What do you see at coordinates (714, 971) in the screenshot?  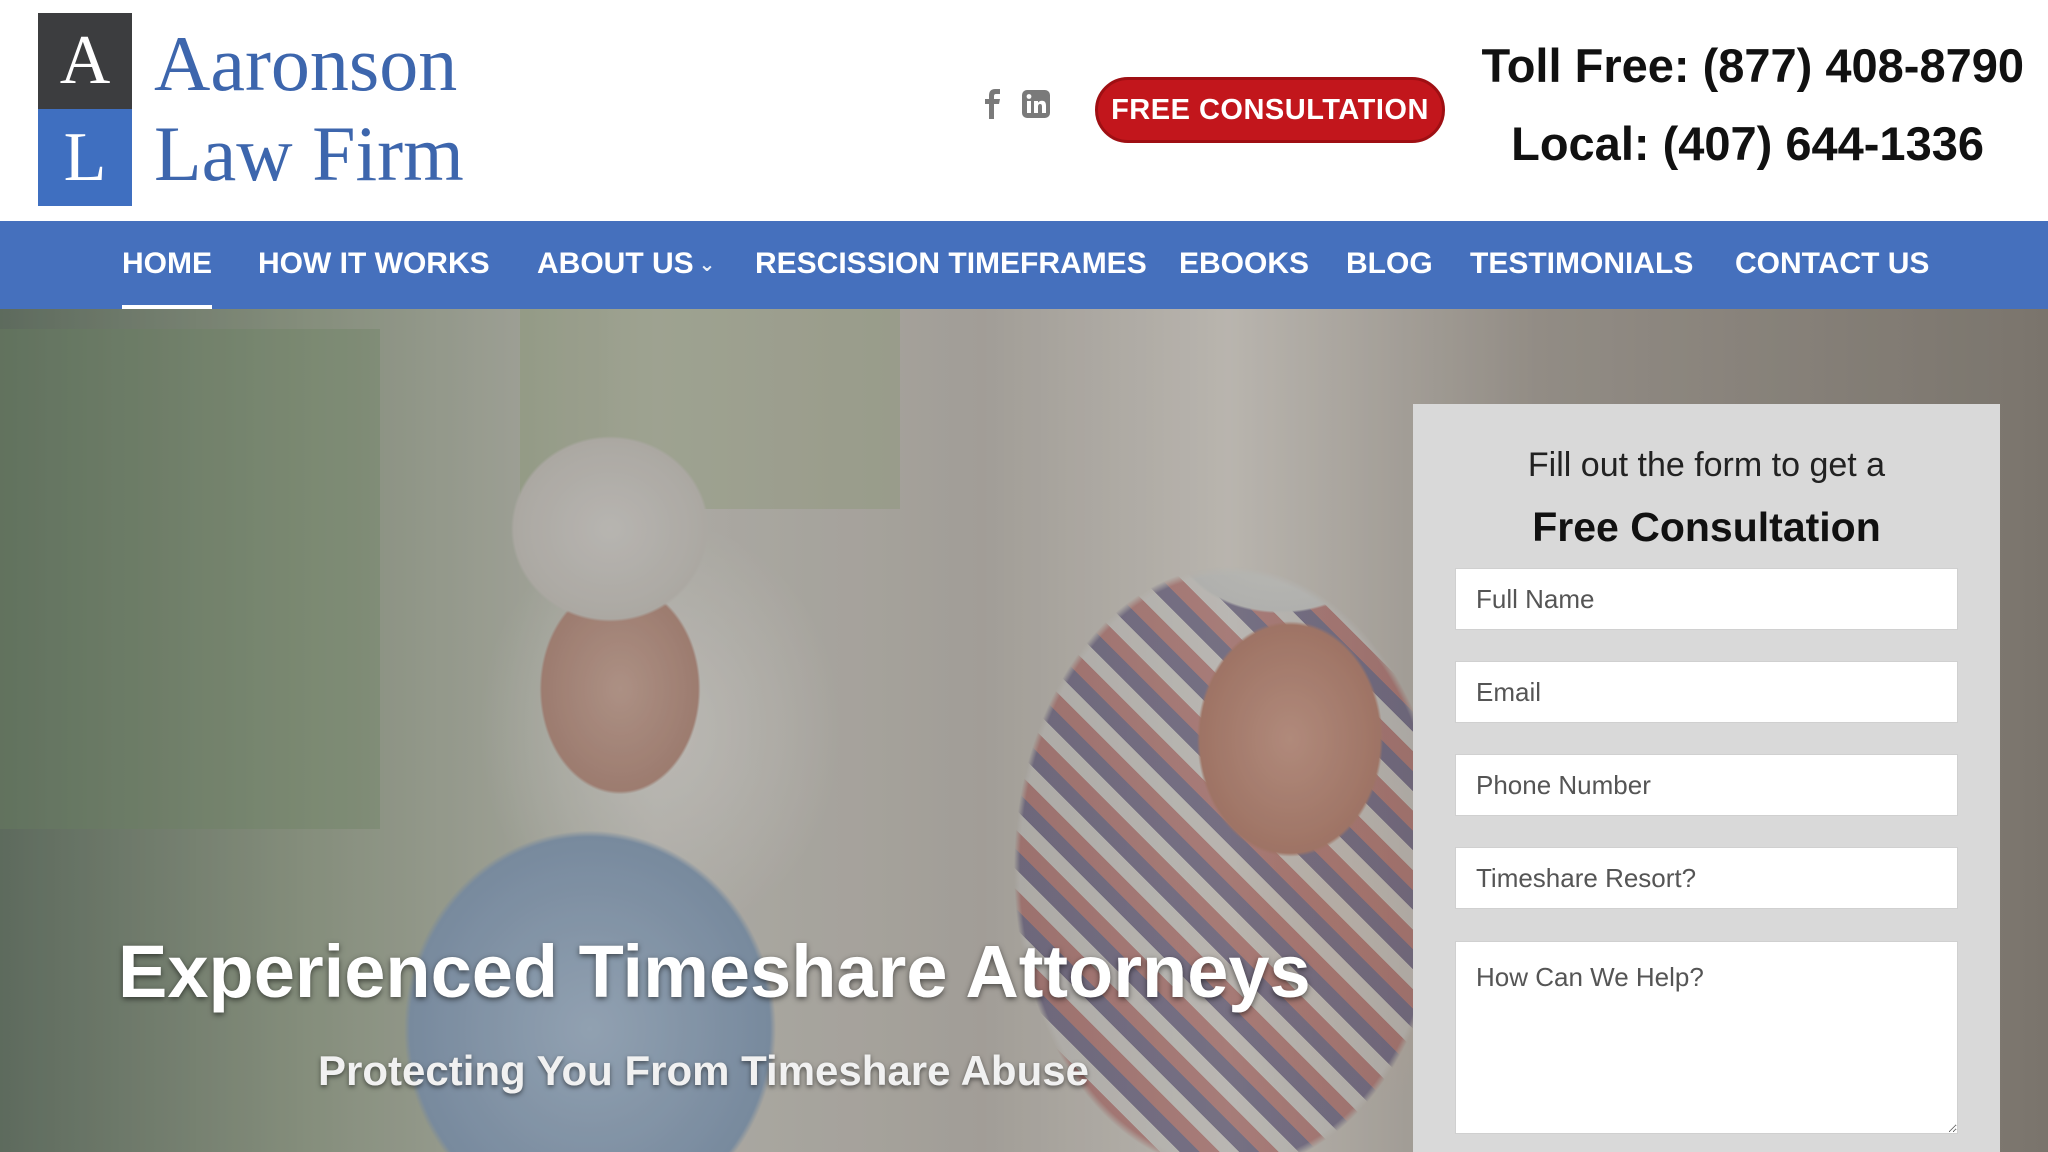 I see `hero-title: Experienced Timeshare Attorneys` at bounding box center [714, 971].